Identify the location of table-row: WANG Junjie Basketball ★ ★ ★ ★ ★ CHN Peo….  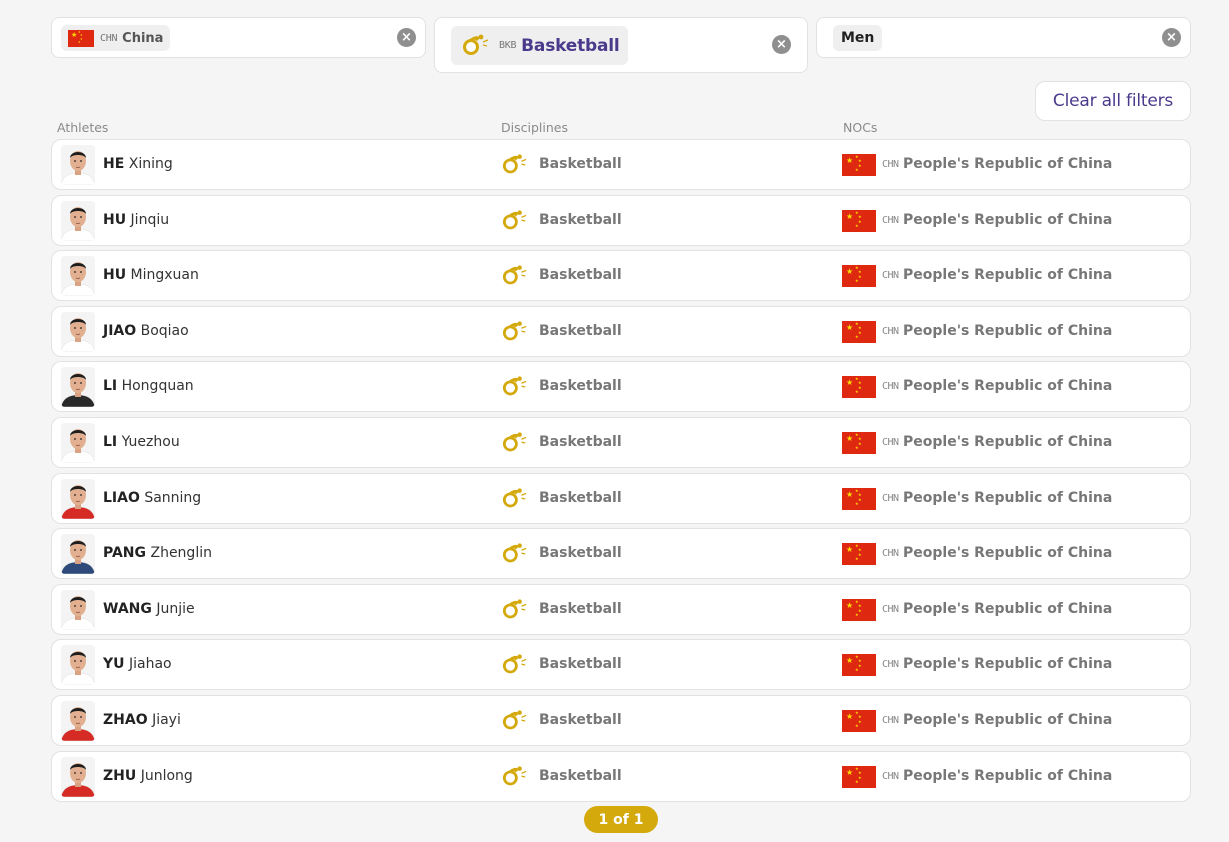
(621, 609).